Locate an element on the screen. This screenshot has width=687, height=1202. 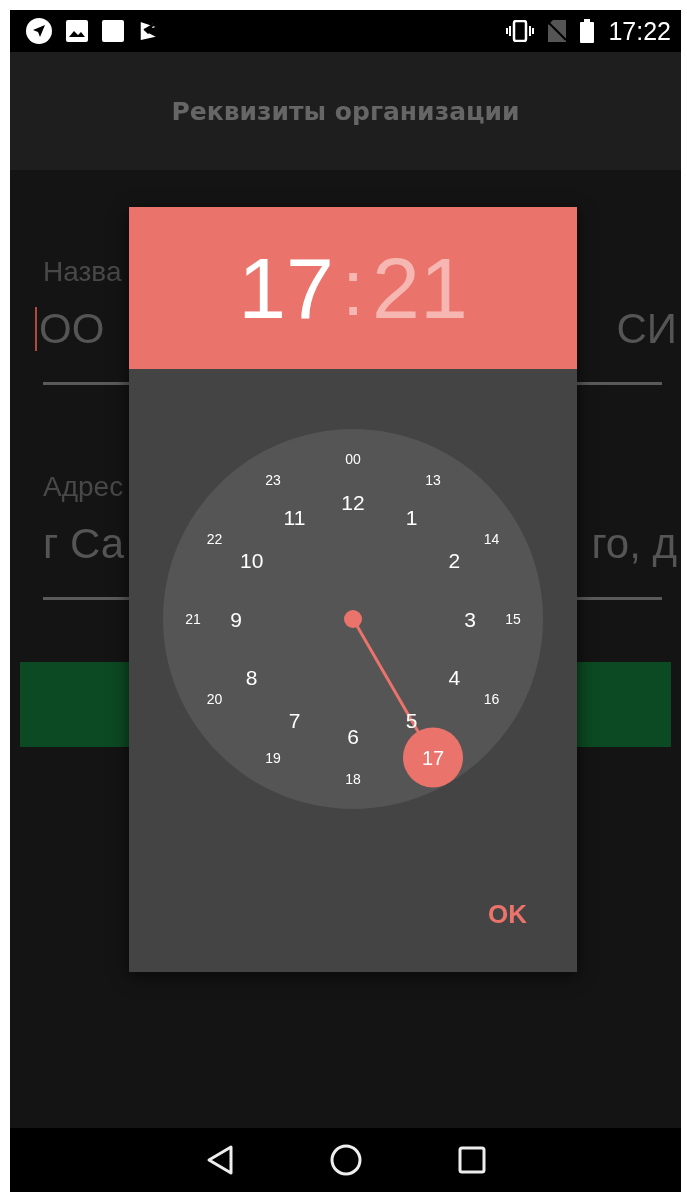
hour-number: 3 is located at coordinates (470, 619).